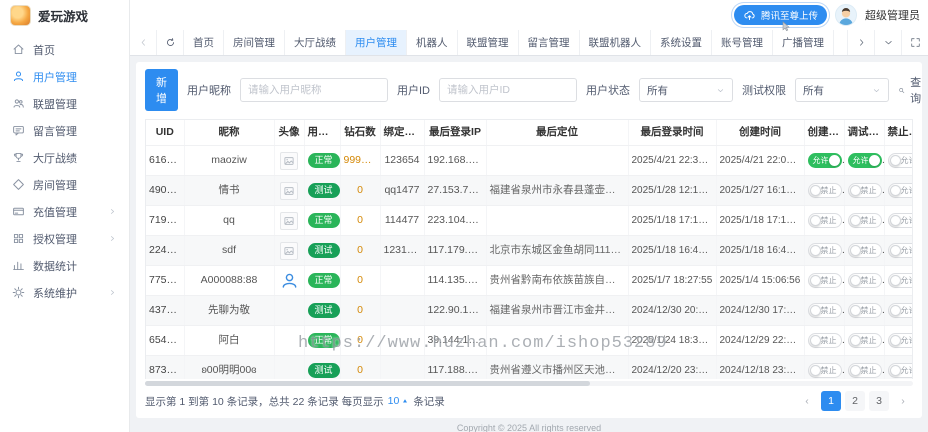  I want to click on tab-broadcast: 广播管理, so click(803, 42).